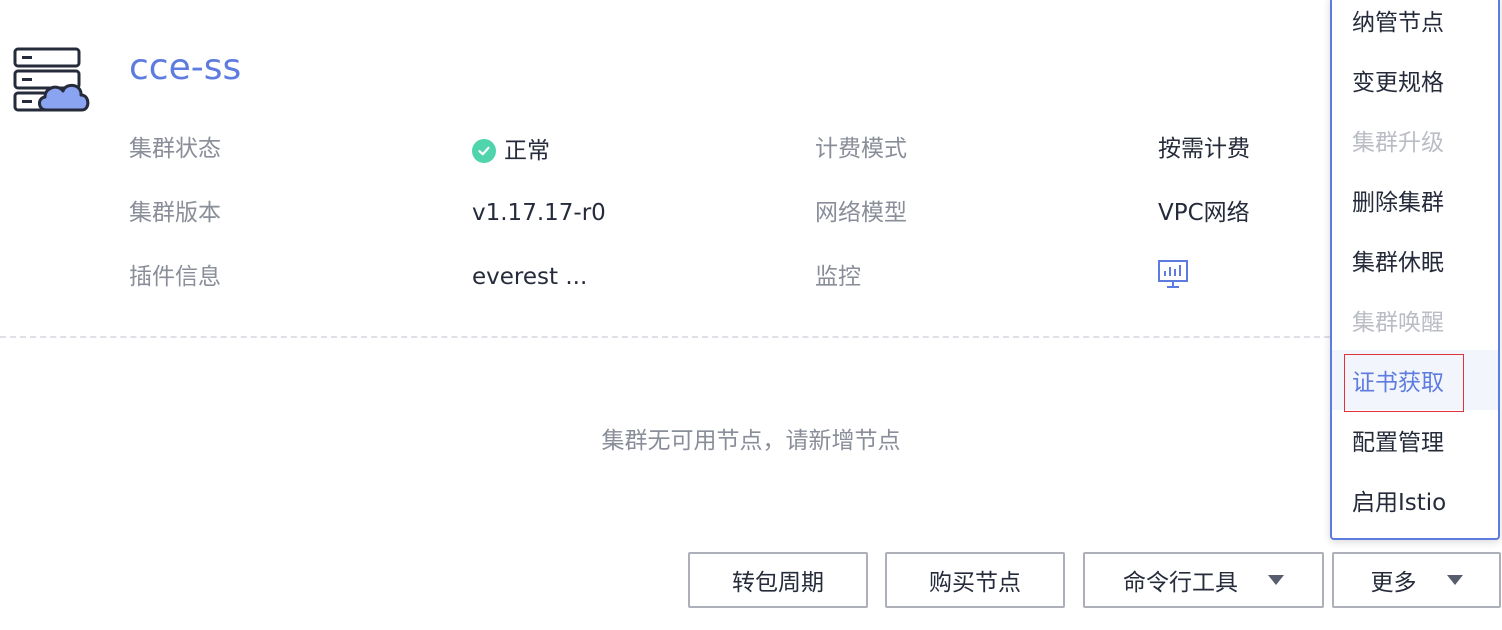  What do you see at coordinates (778, 583) in the screenshot?
I see `renew-button-label: 转包周期` at bounding box center [778, 583].